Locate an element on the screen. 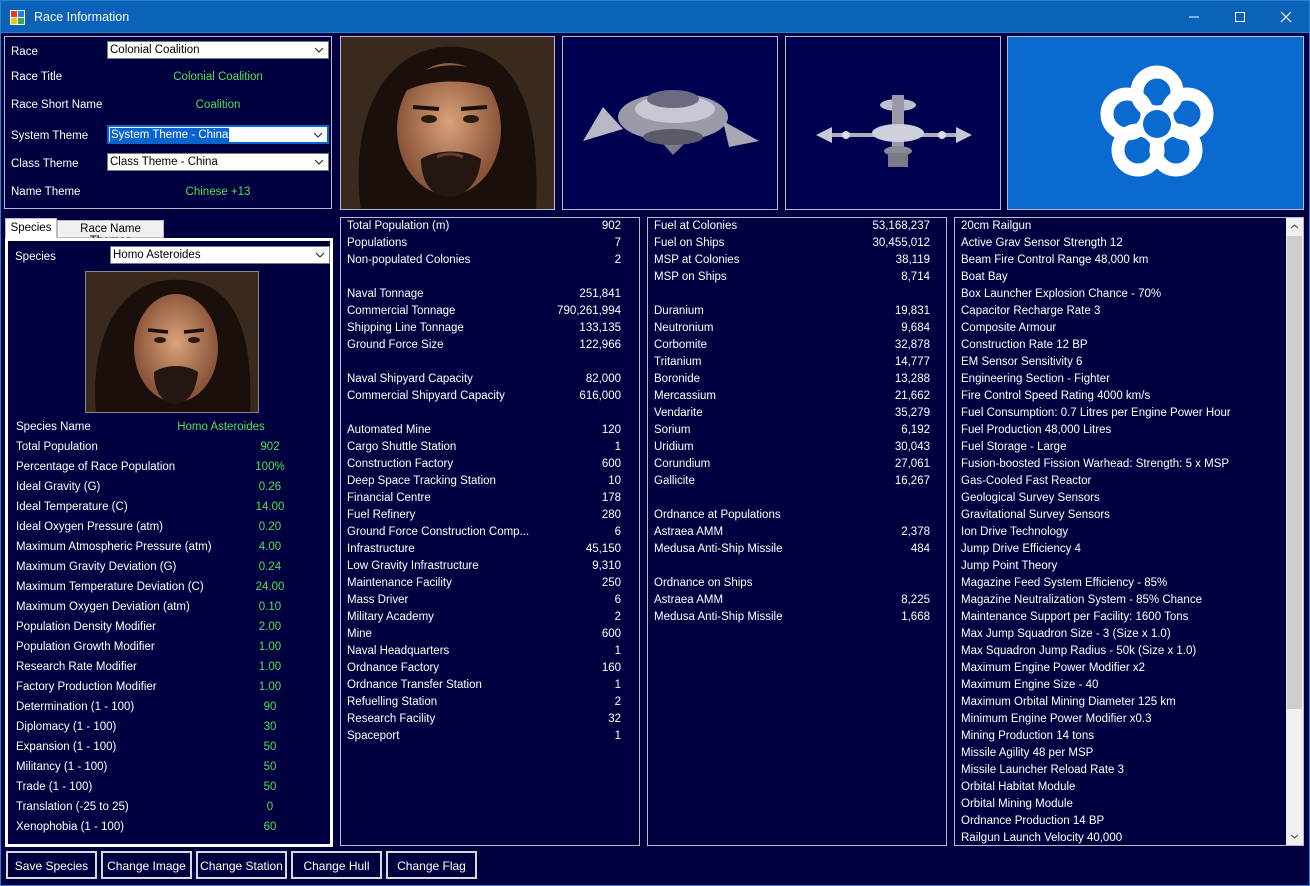 The height and width of the screenshot is (886, 1310). change-flag-button: Change Flag is located at coordinates (431, 865).